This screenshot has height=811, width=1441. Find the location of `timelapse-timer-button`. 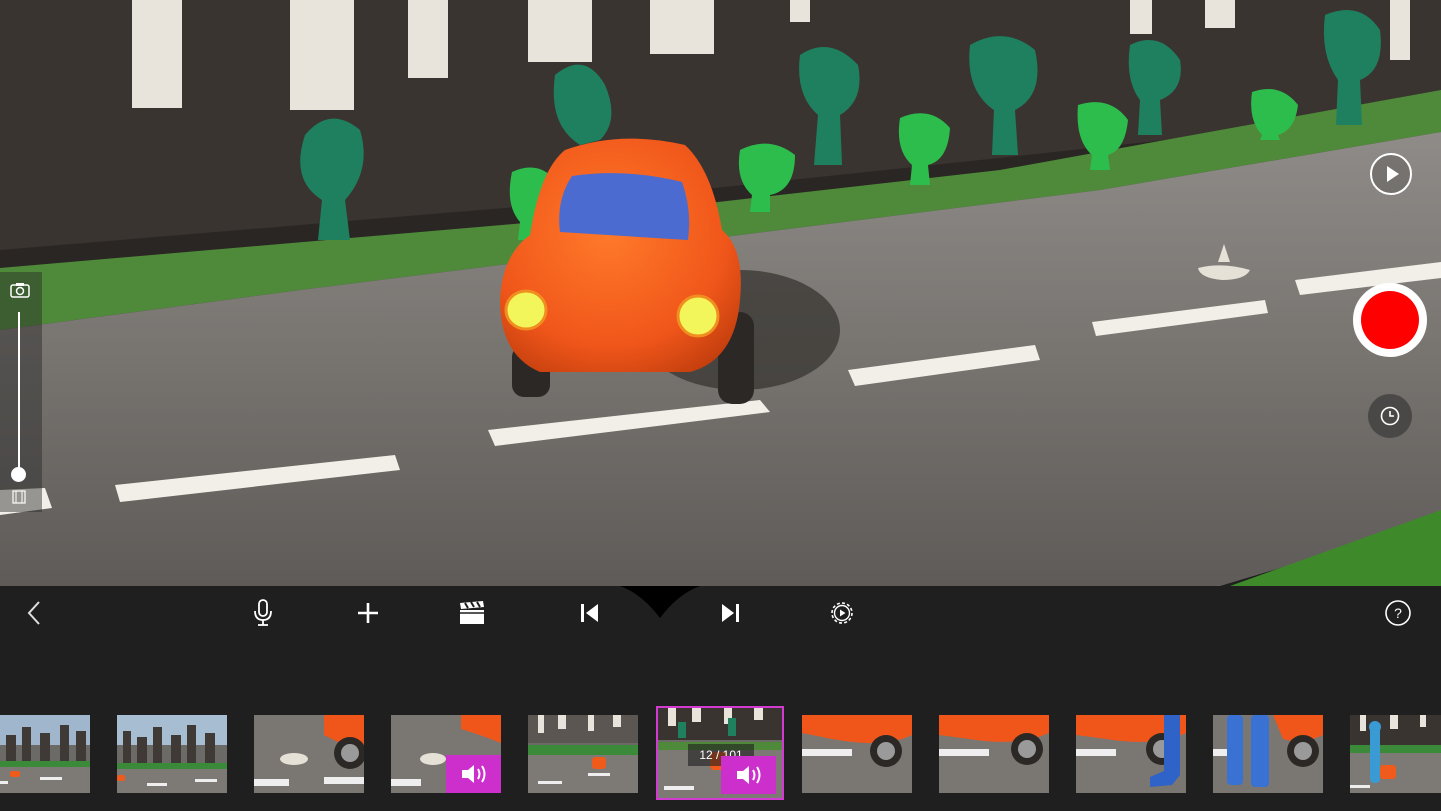

timelapse-timer-button is located at coordinates (1390, 416).